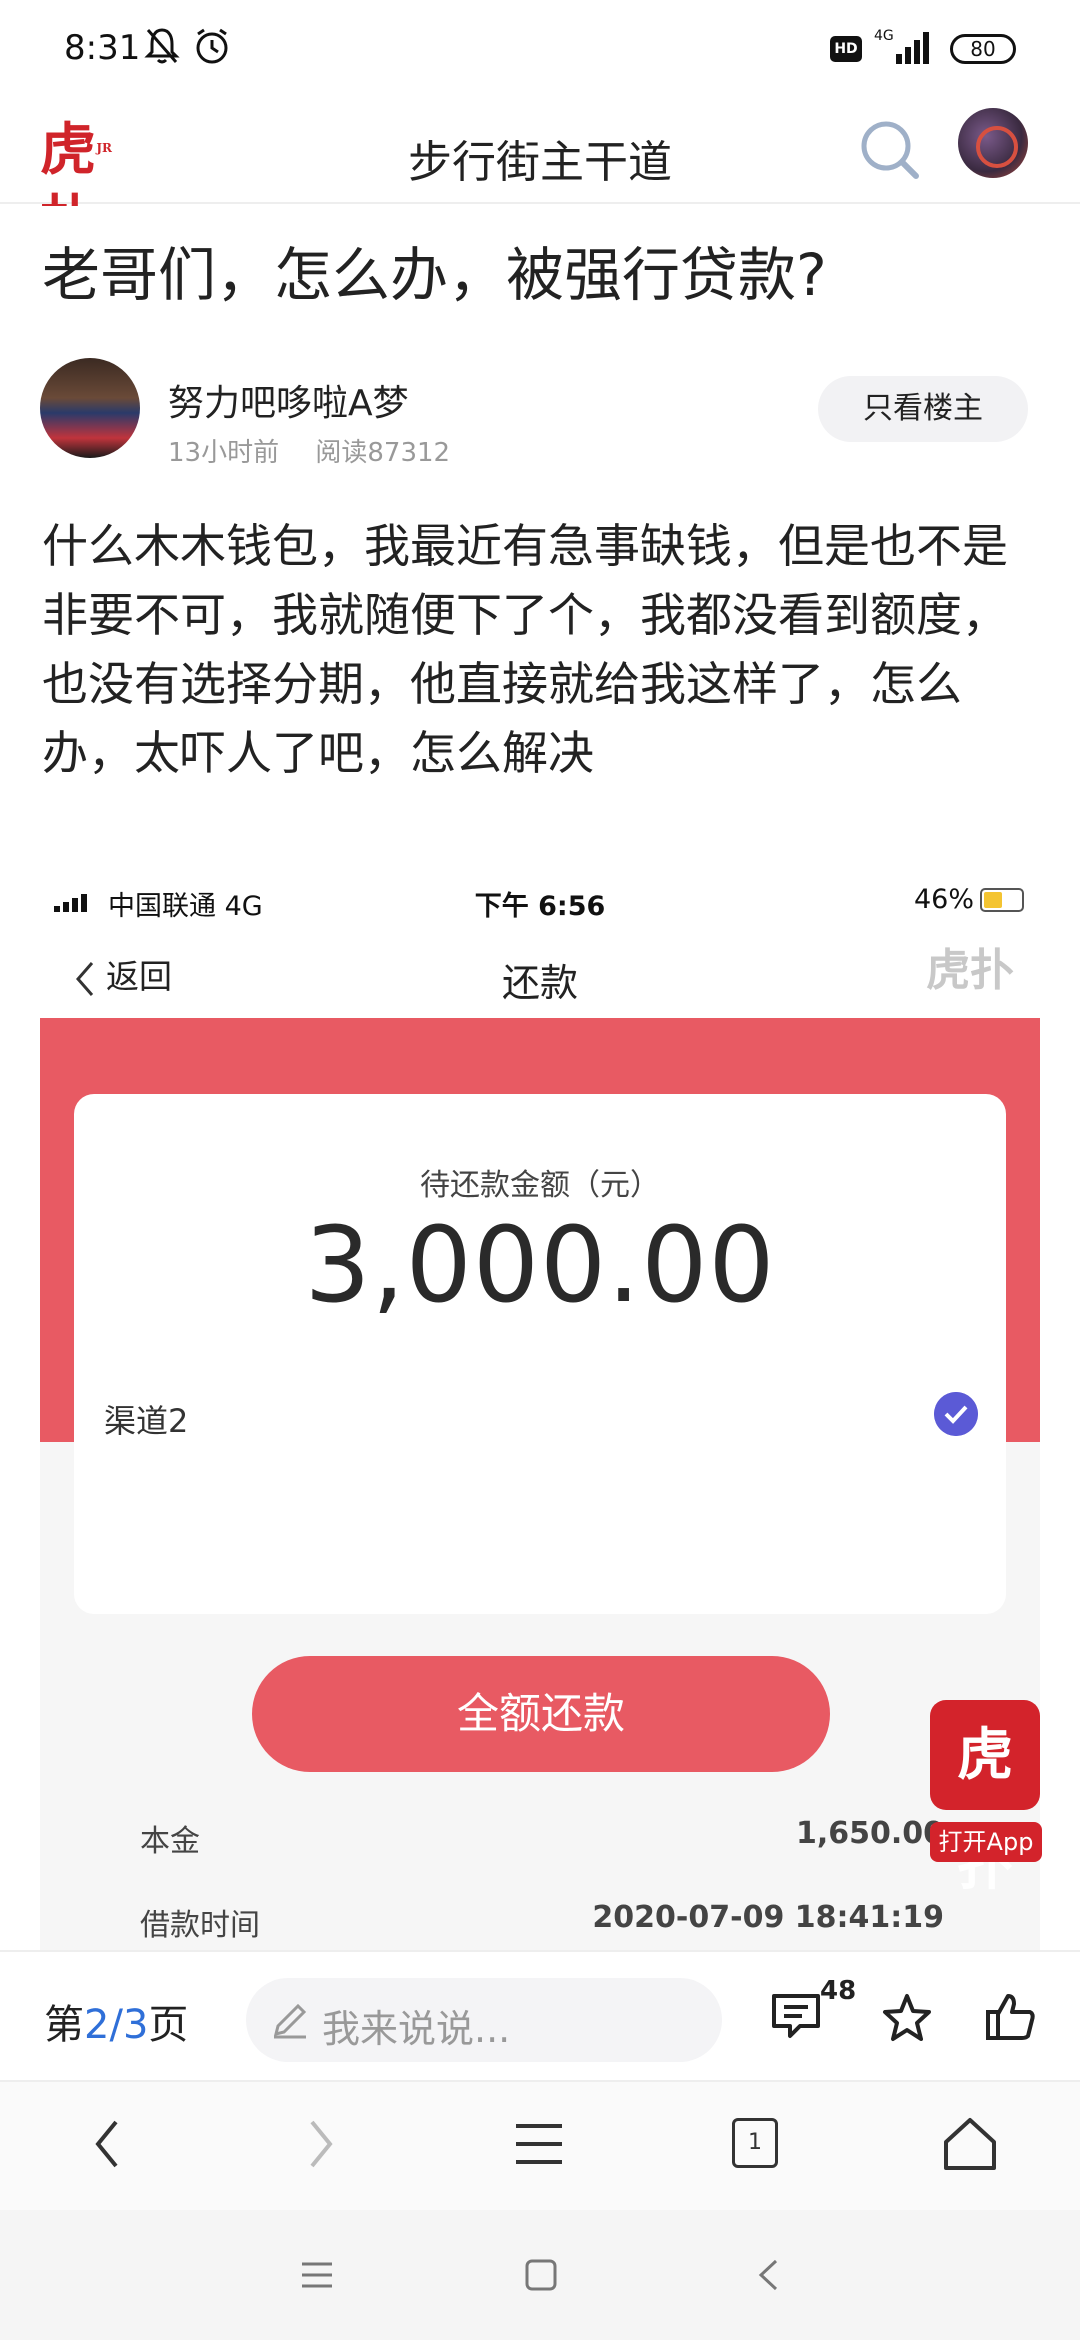 Image resolution: width=1080 pixels, height=2340 pixels. I want to click on embedded-nav-bar: 返回 还款 虎扑, so click(540, 973).